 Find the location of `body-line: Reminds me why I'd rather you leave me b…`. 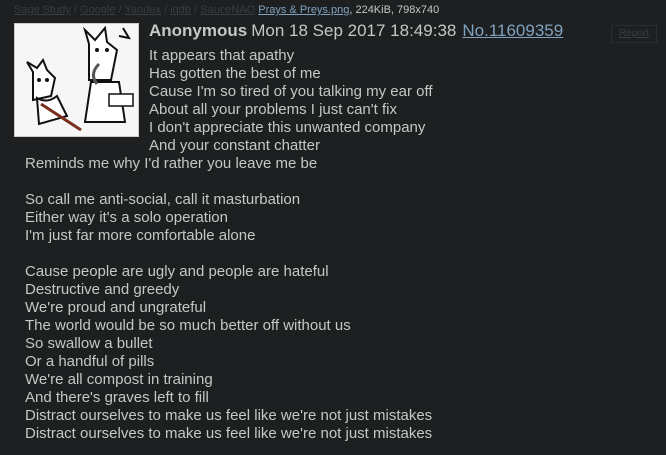

body-line: Reminds me why I'd rather you leave me b… is located at coordinates (171, 163).